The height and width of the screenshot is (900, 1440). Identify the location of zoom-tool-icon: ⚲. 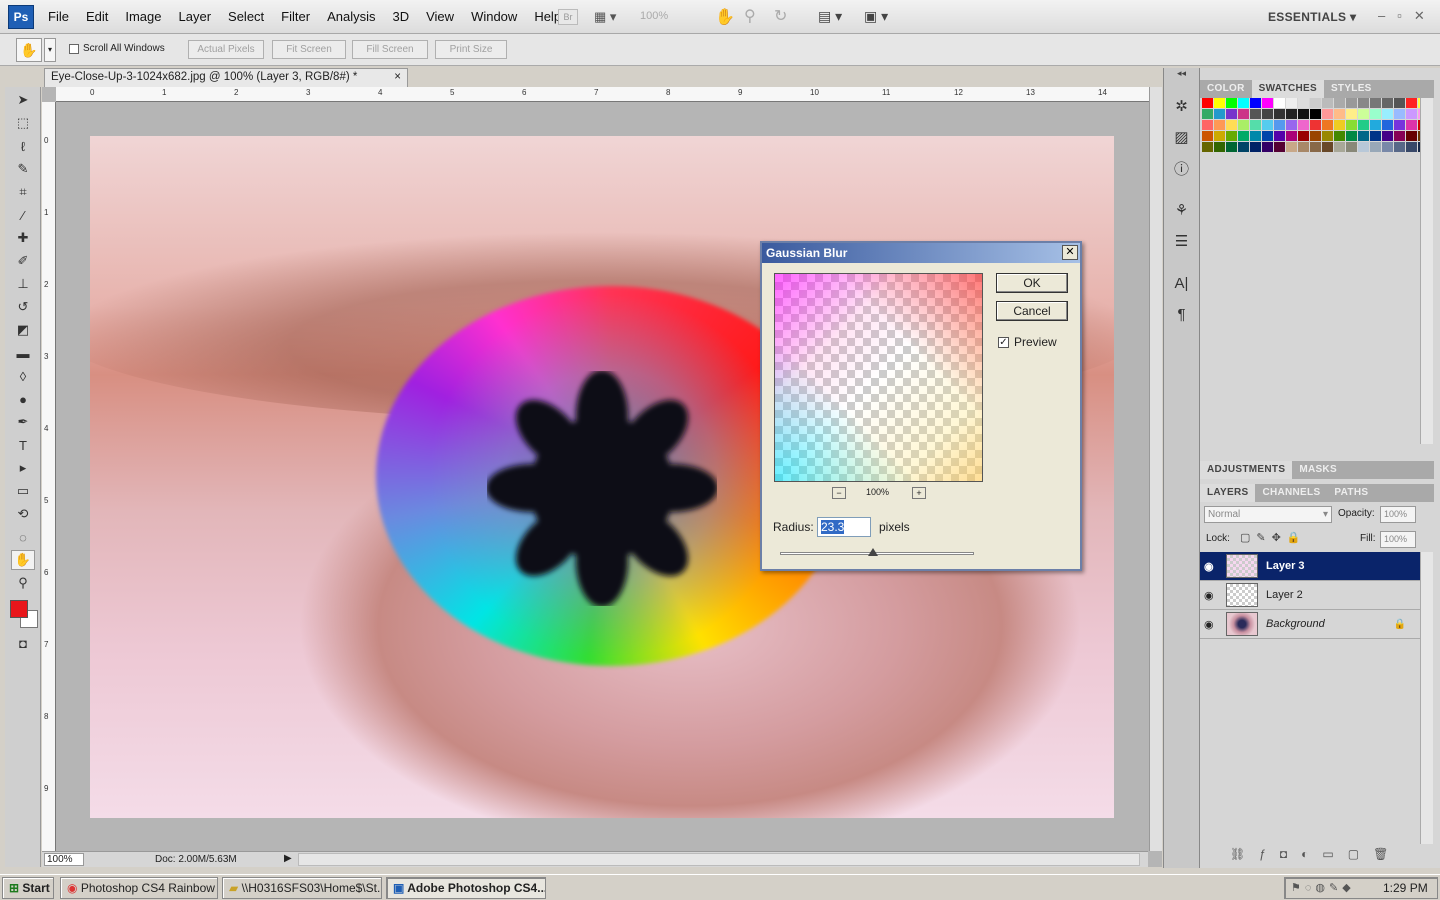
(750, 16).